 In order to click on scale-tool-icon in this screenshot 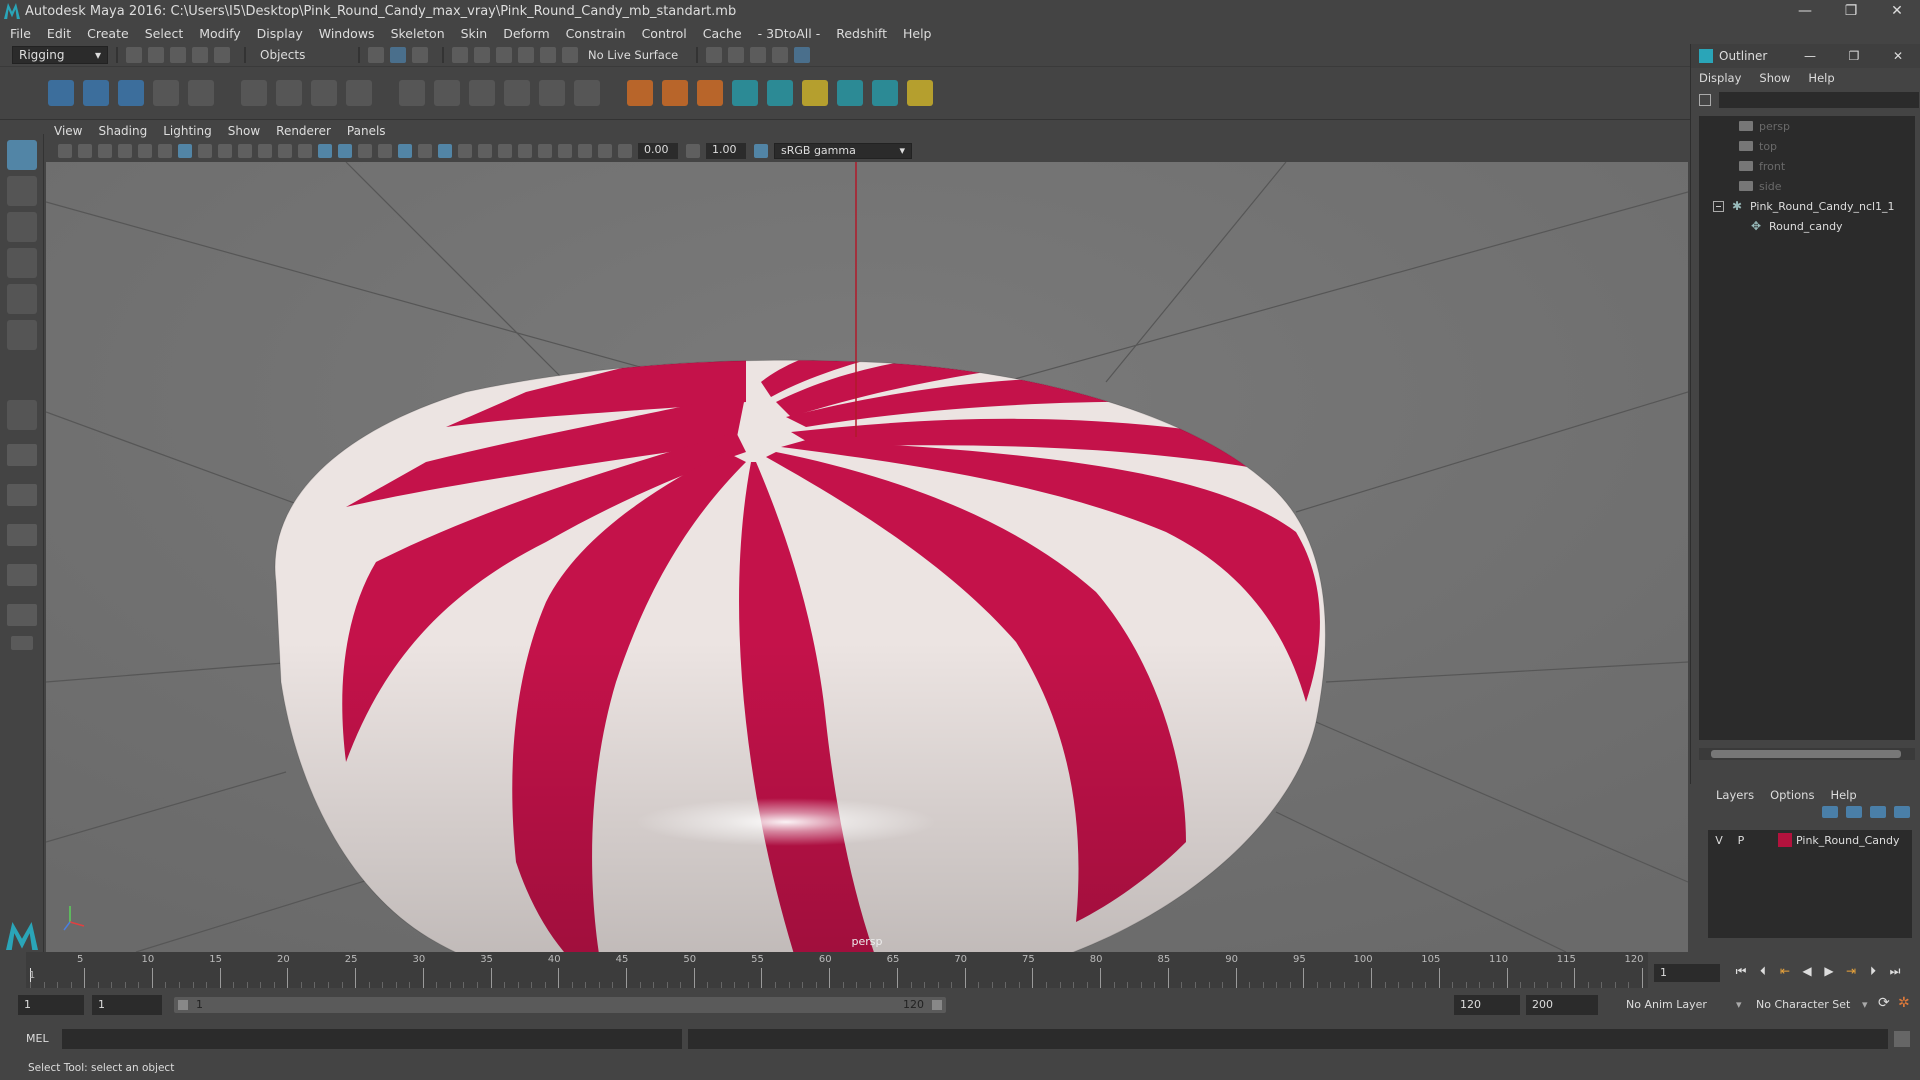, I will do `click(22, 335)`.